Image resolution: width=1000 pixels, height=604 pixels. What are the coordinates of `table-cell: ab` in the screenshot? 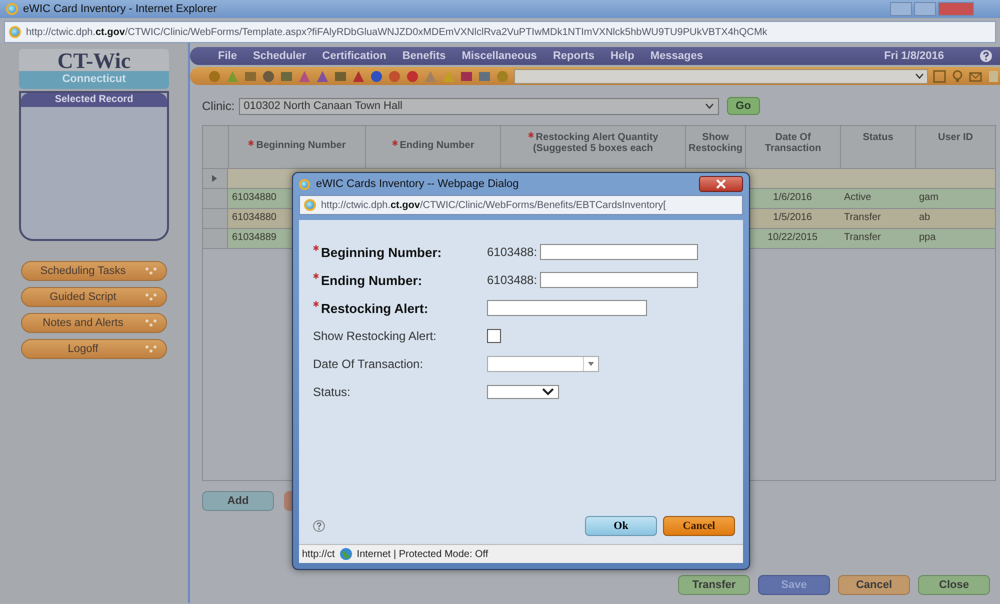 It's located at (924, 217).